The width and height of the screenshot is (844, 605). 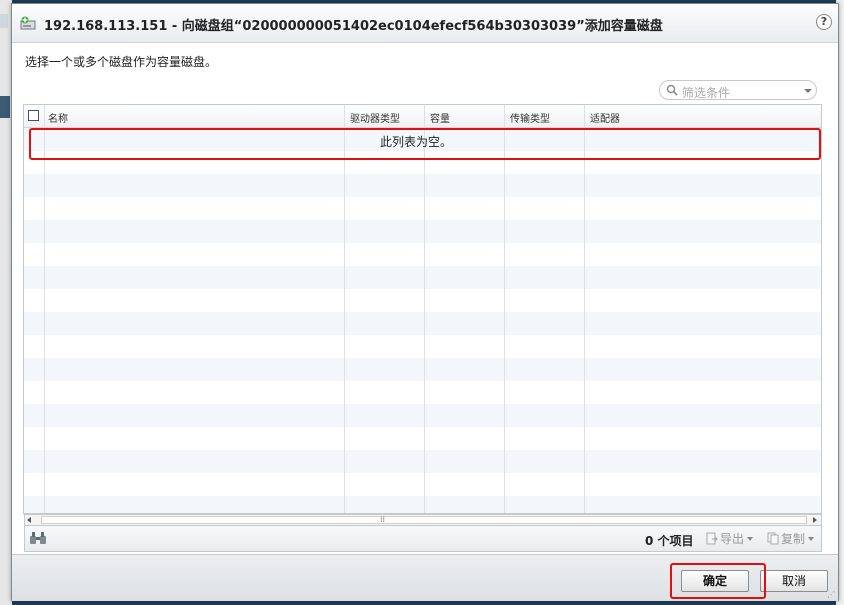 I want to click on select-all-checkbox, so click(x=33, y=115).